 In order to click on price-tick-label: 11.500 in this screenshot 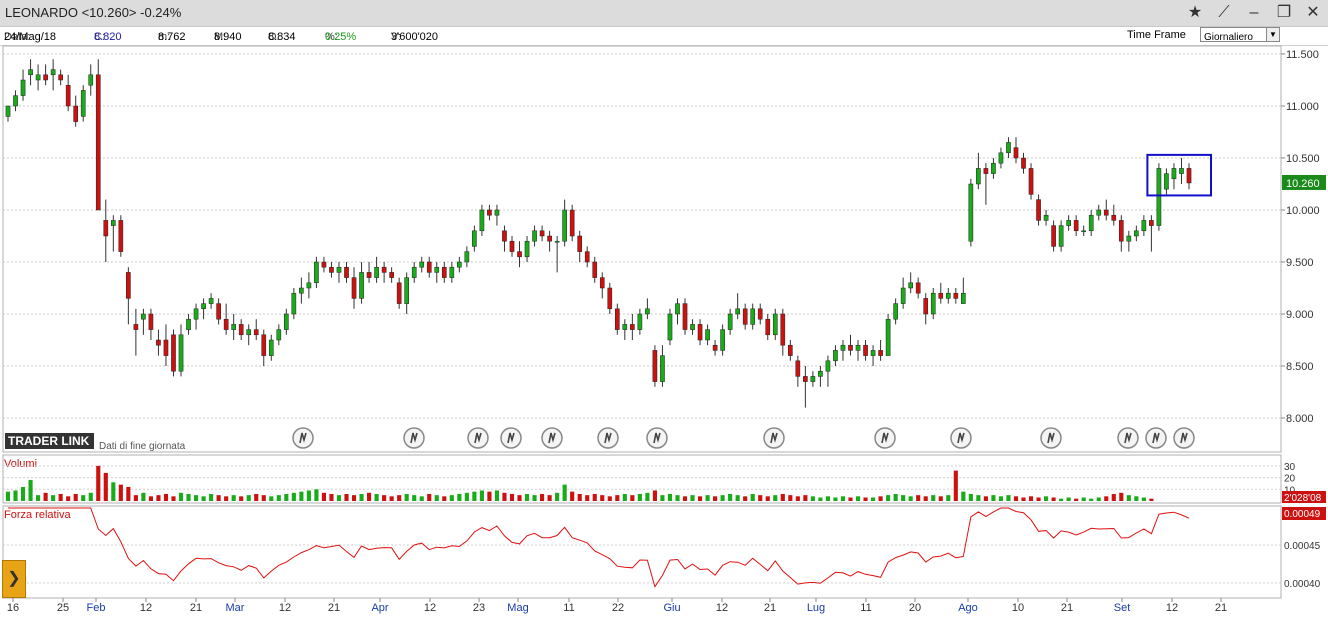, I will do `click(1302, 55)`.